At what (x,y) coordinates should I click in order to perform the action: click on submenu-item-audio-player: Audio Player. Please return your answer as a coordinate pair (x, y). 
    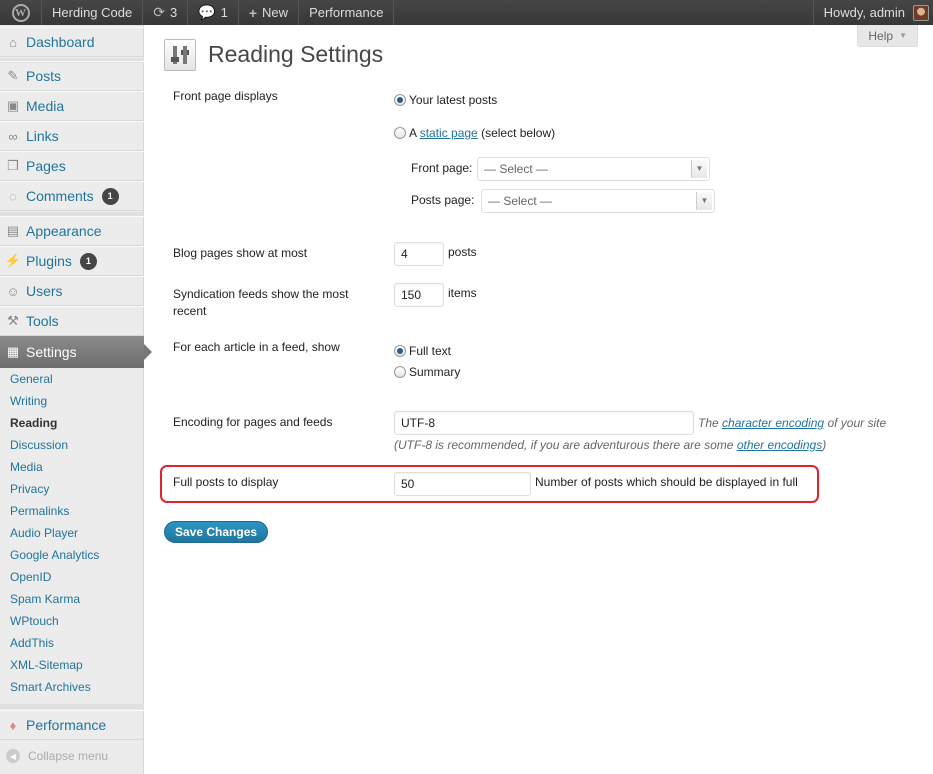
    Looking at the image, I should click on (72, 533).